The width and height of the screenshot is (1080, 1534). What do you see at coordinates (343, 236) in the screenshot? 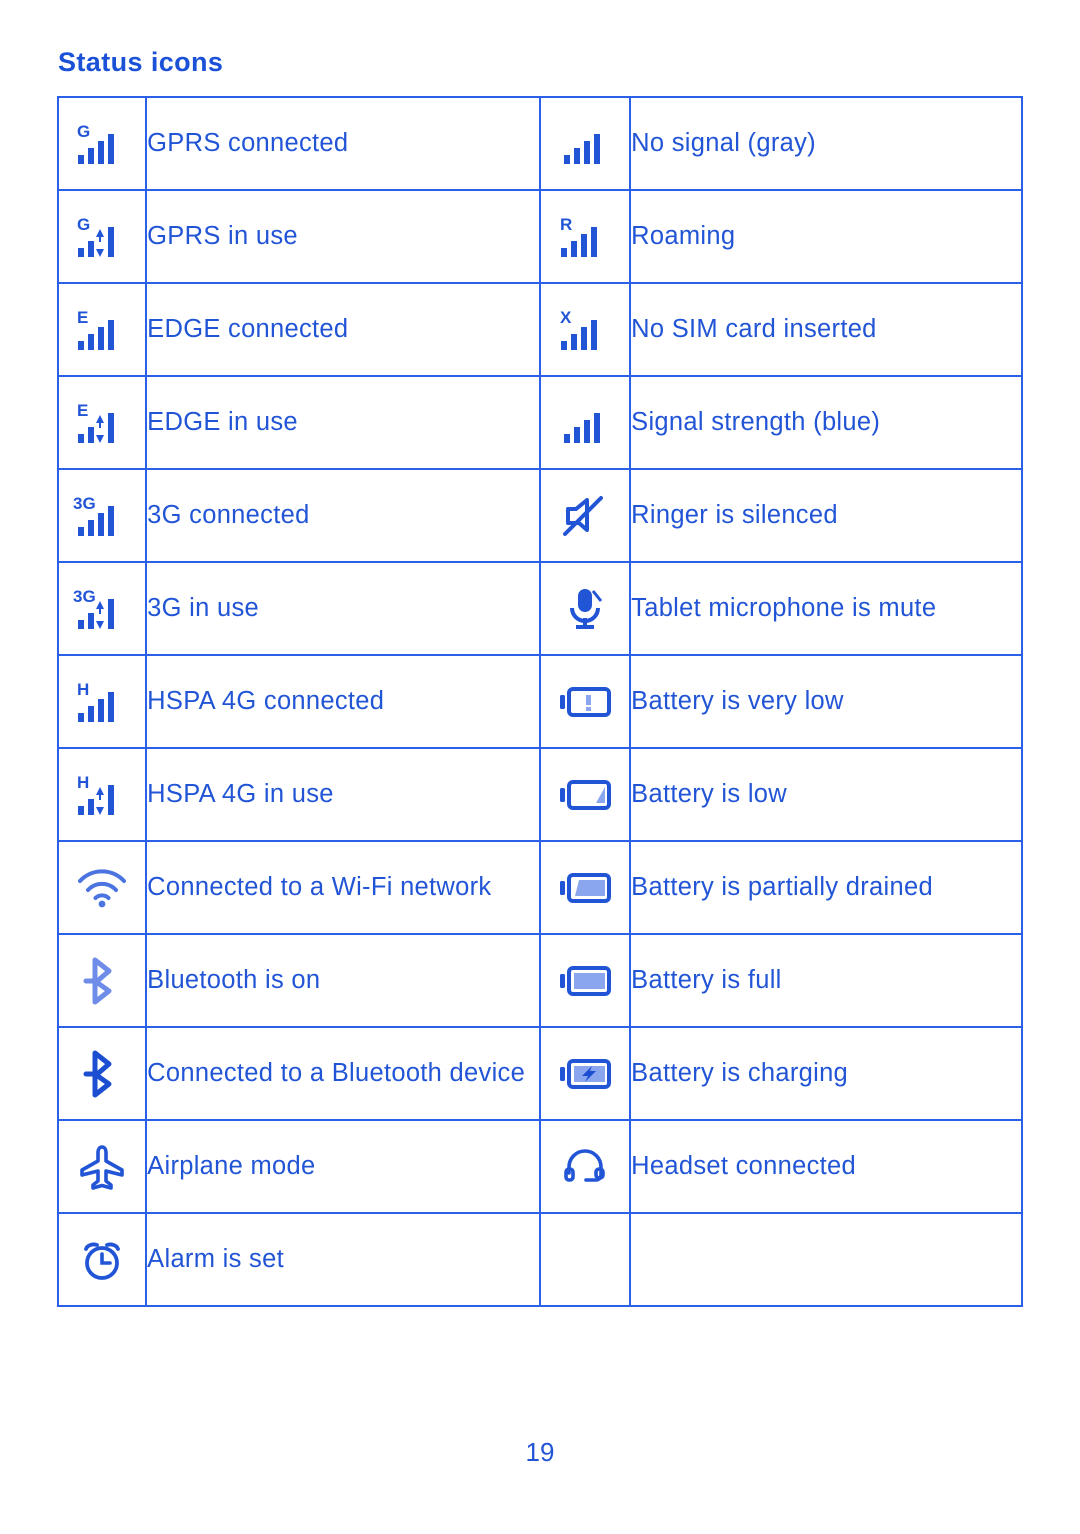
I see `label-gprs-in-use: GPRS in use` at bounding box center [343, 236].